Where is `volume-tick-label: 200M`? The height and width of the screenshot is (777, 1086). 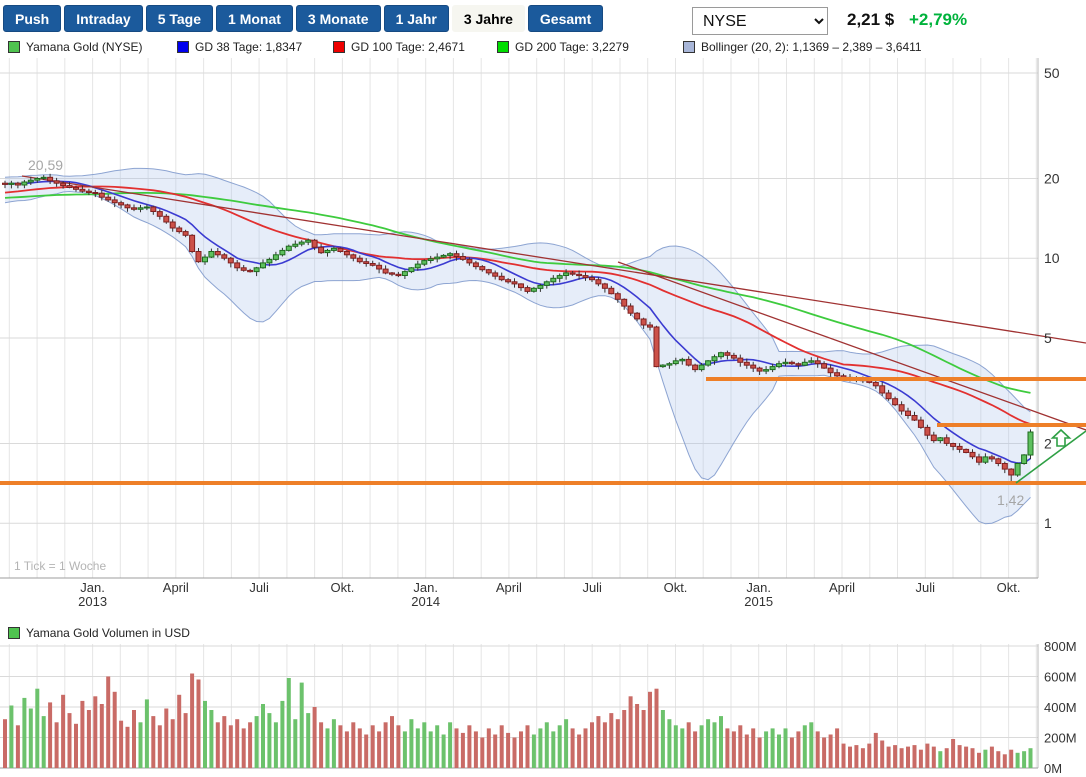 volume-tick-label: 200M is located at coordinates (1060, 738).